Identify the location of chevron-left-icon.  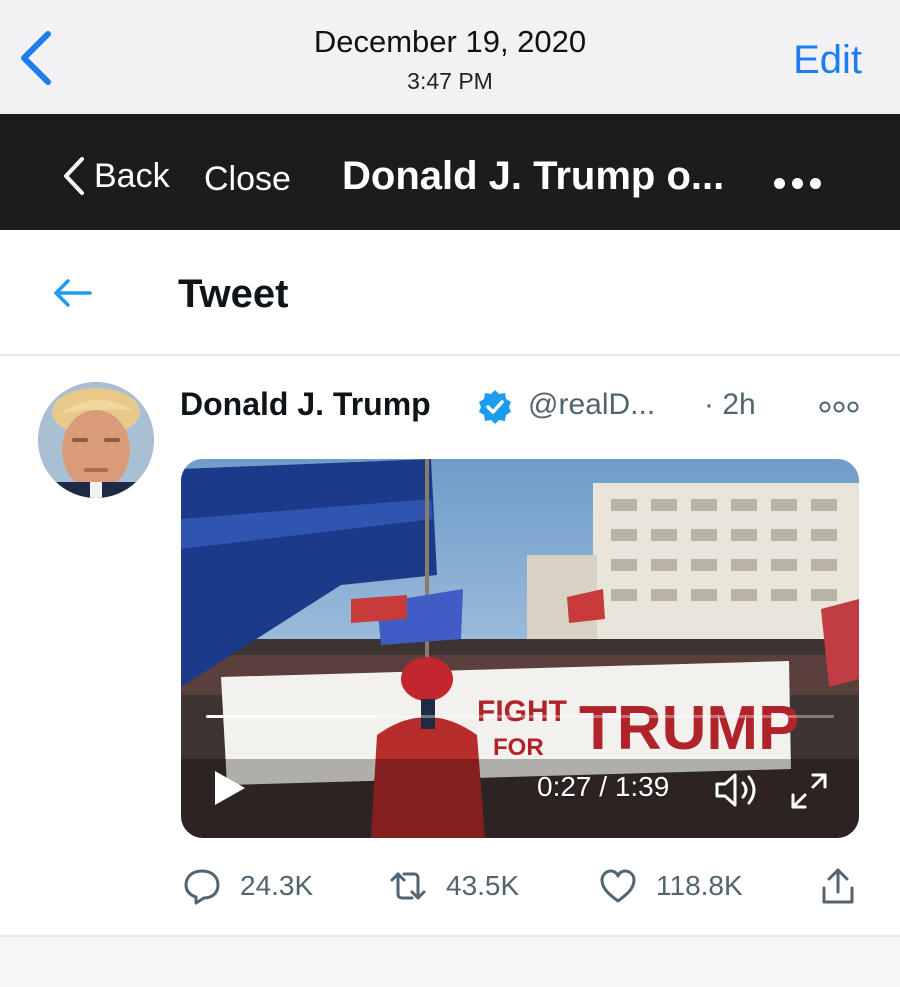
(74, 176).